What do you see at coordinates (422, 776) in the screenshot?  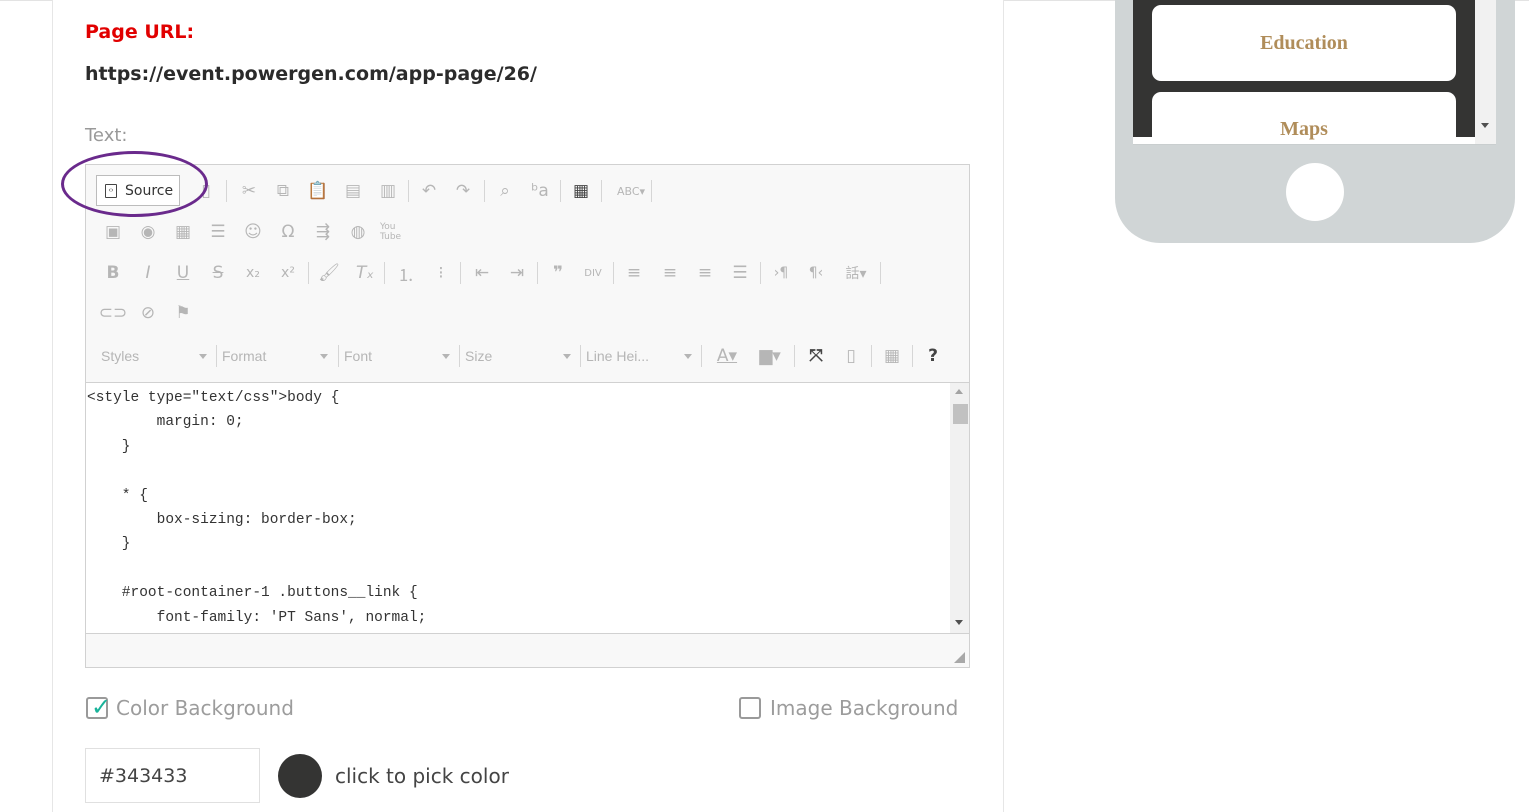 I see `pick-color-hint: click to pick color` at bounding box center [422, 776].